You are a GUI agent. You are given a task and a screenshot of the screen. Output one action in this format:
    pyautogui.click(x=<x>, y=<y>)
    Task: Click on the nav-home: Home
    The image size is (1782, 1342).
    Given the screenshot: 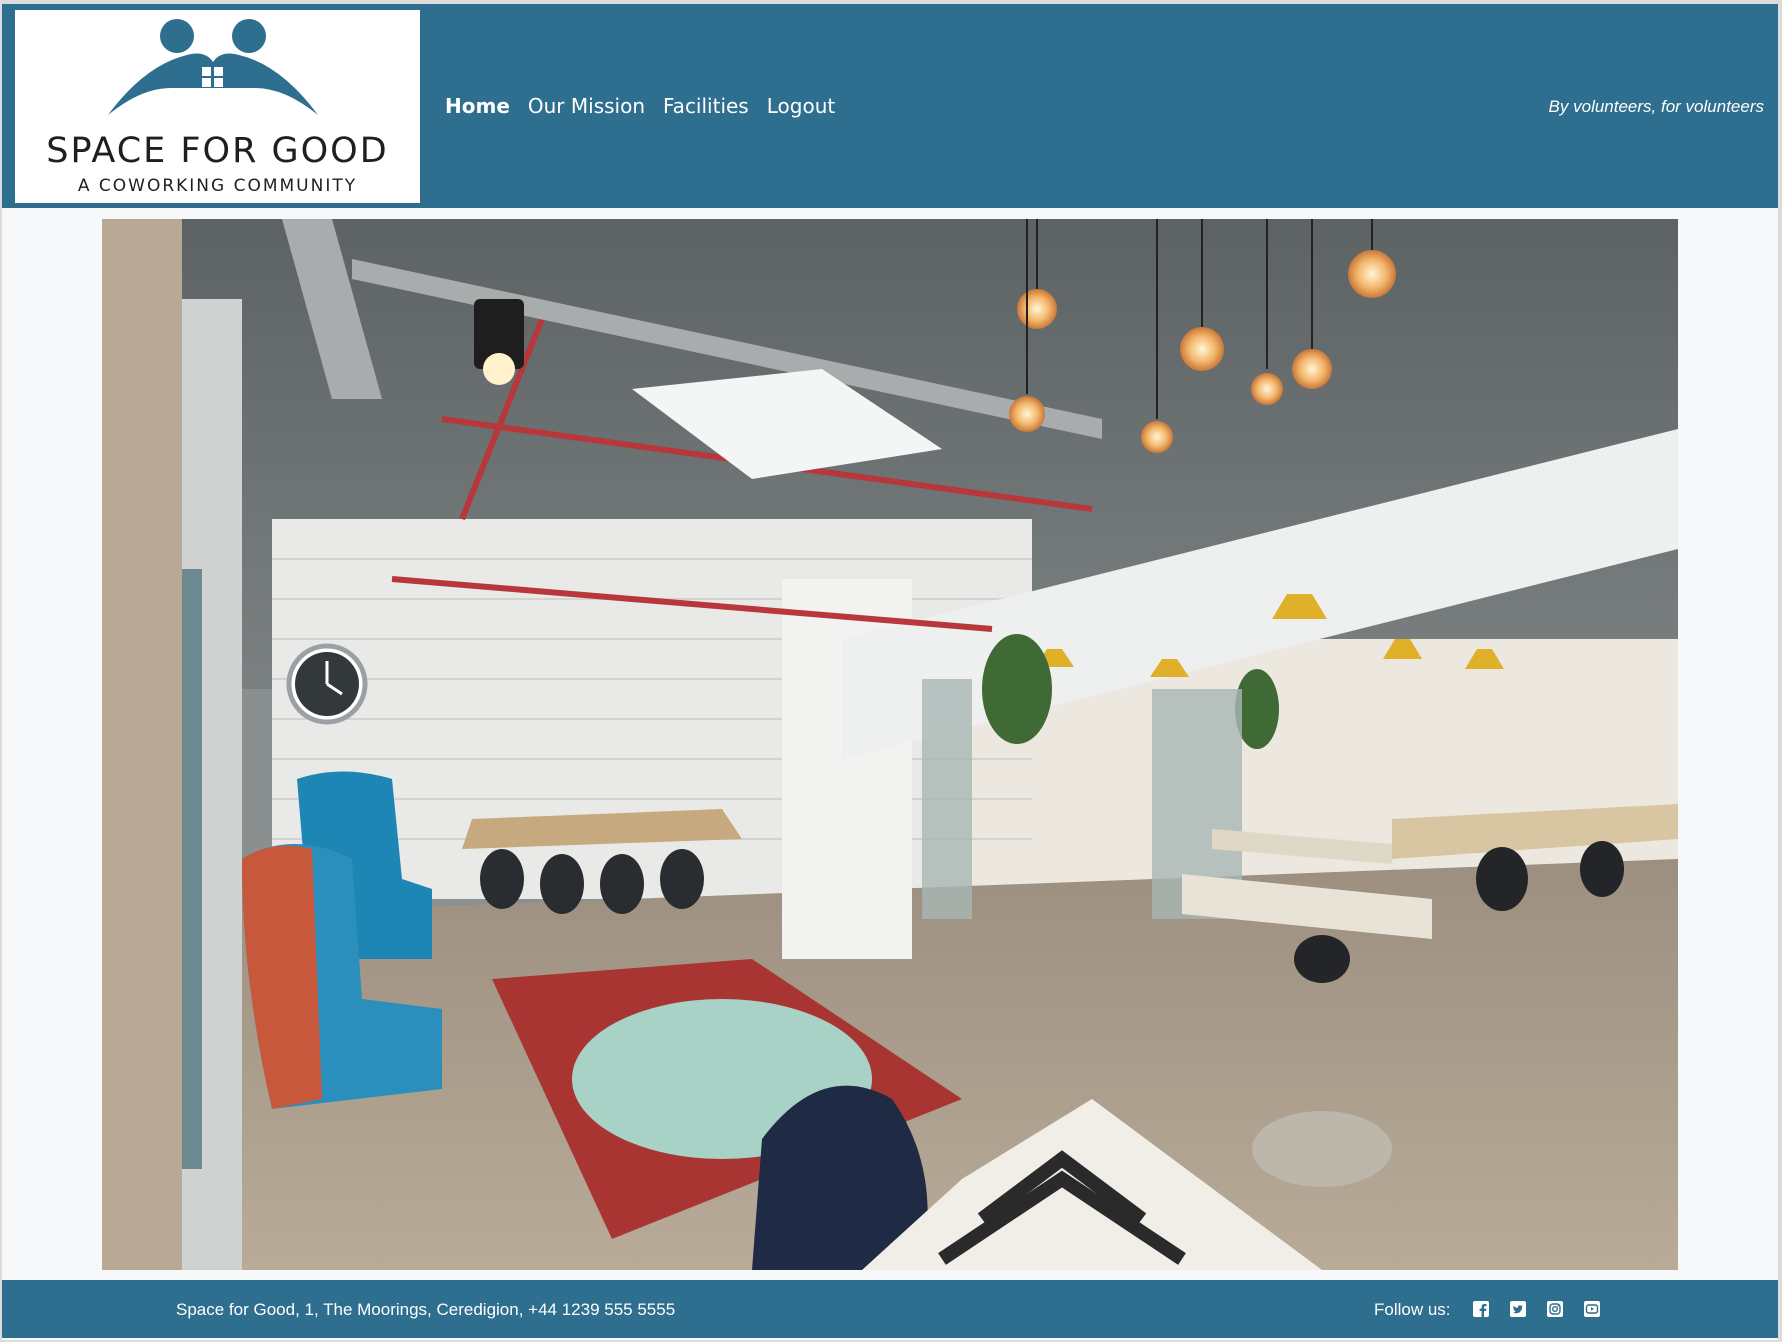 What is the action you would take?
    pyautogui.click(x=477, y=106)
    